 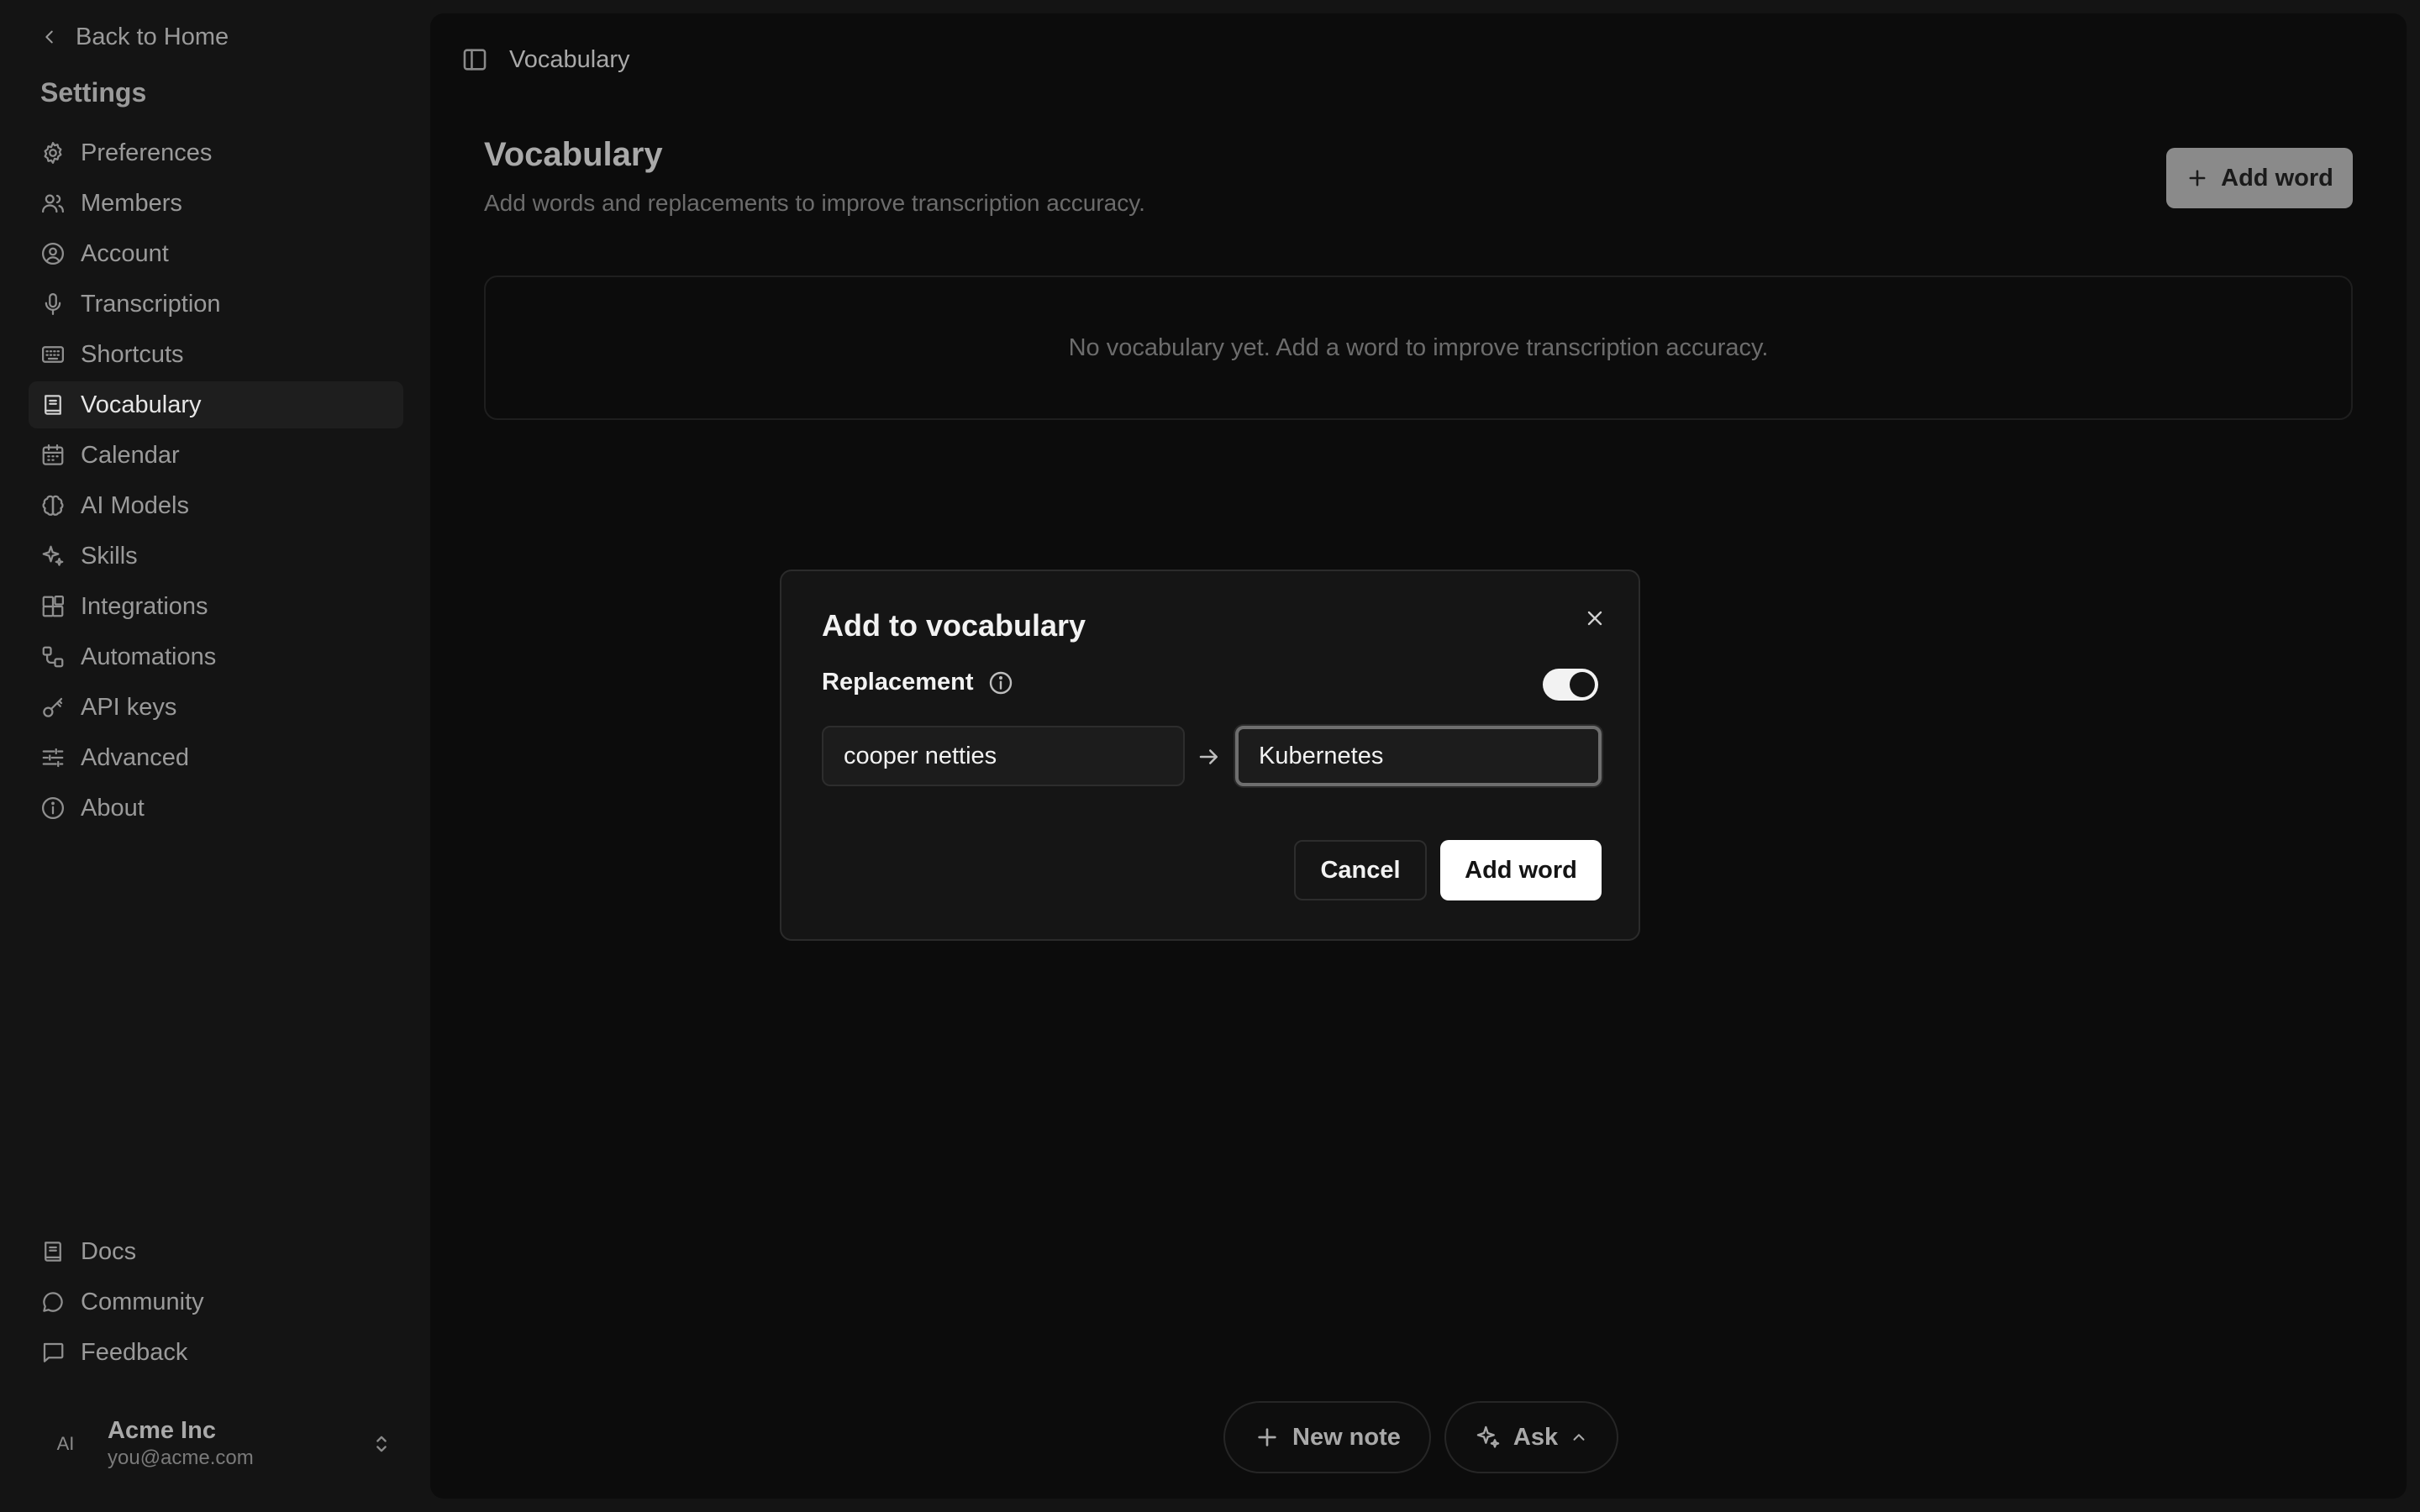 What do you see at coordinates (569, 59) in the screenshot?
I see `breadcrumb: Vocabulary` at bounding box center [569, 59].